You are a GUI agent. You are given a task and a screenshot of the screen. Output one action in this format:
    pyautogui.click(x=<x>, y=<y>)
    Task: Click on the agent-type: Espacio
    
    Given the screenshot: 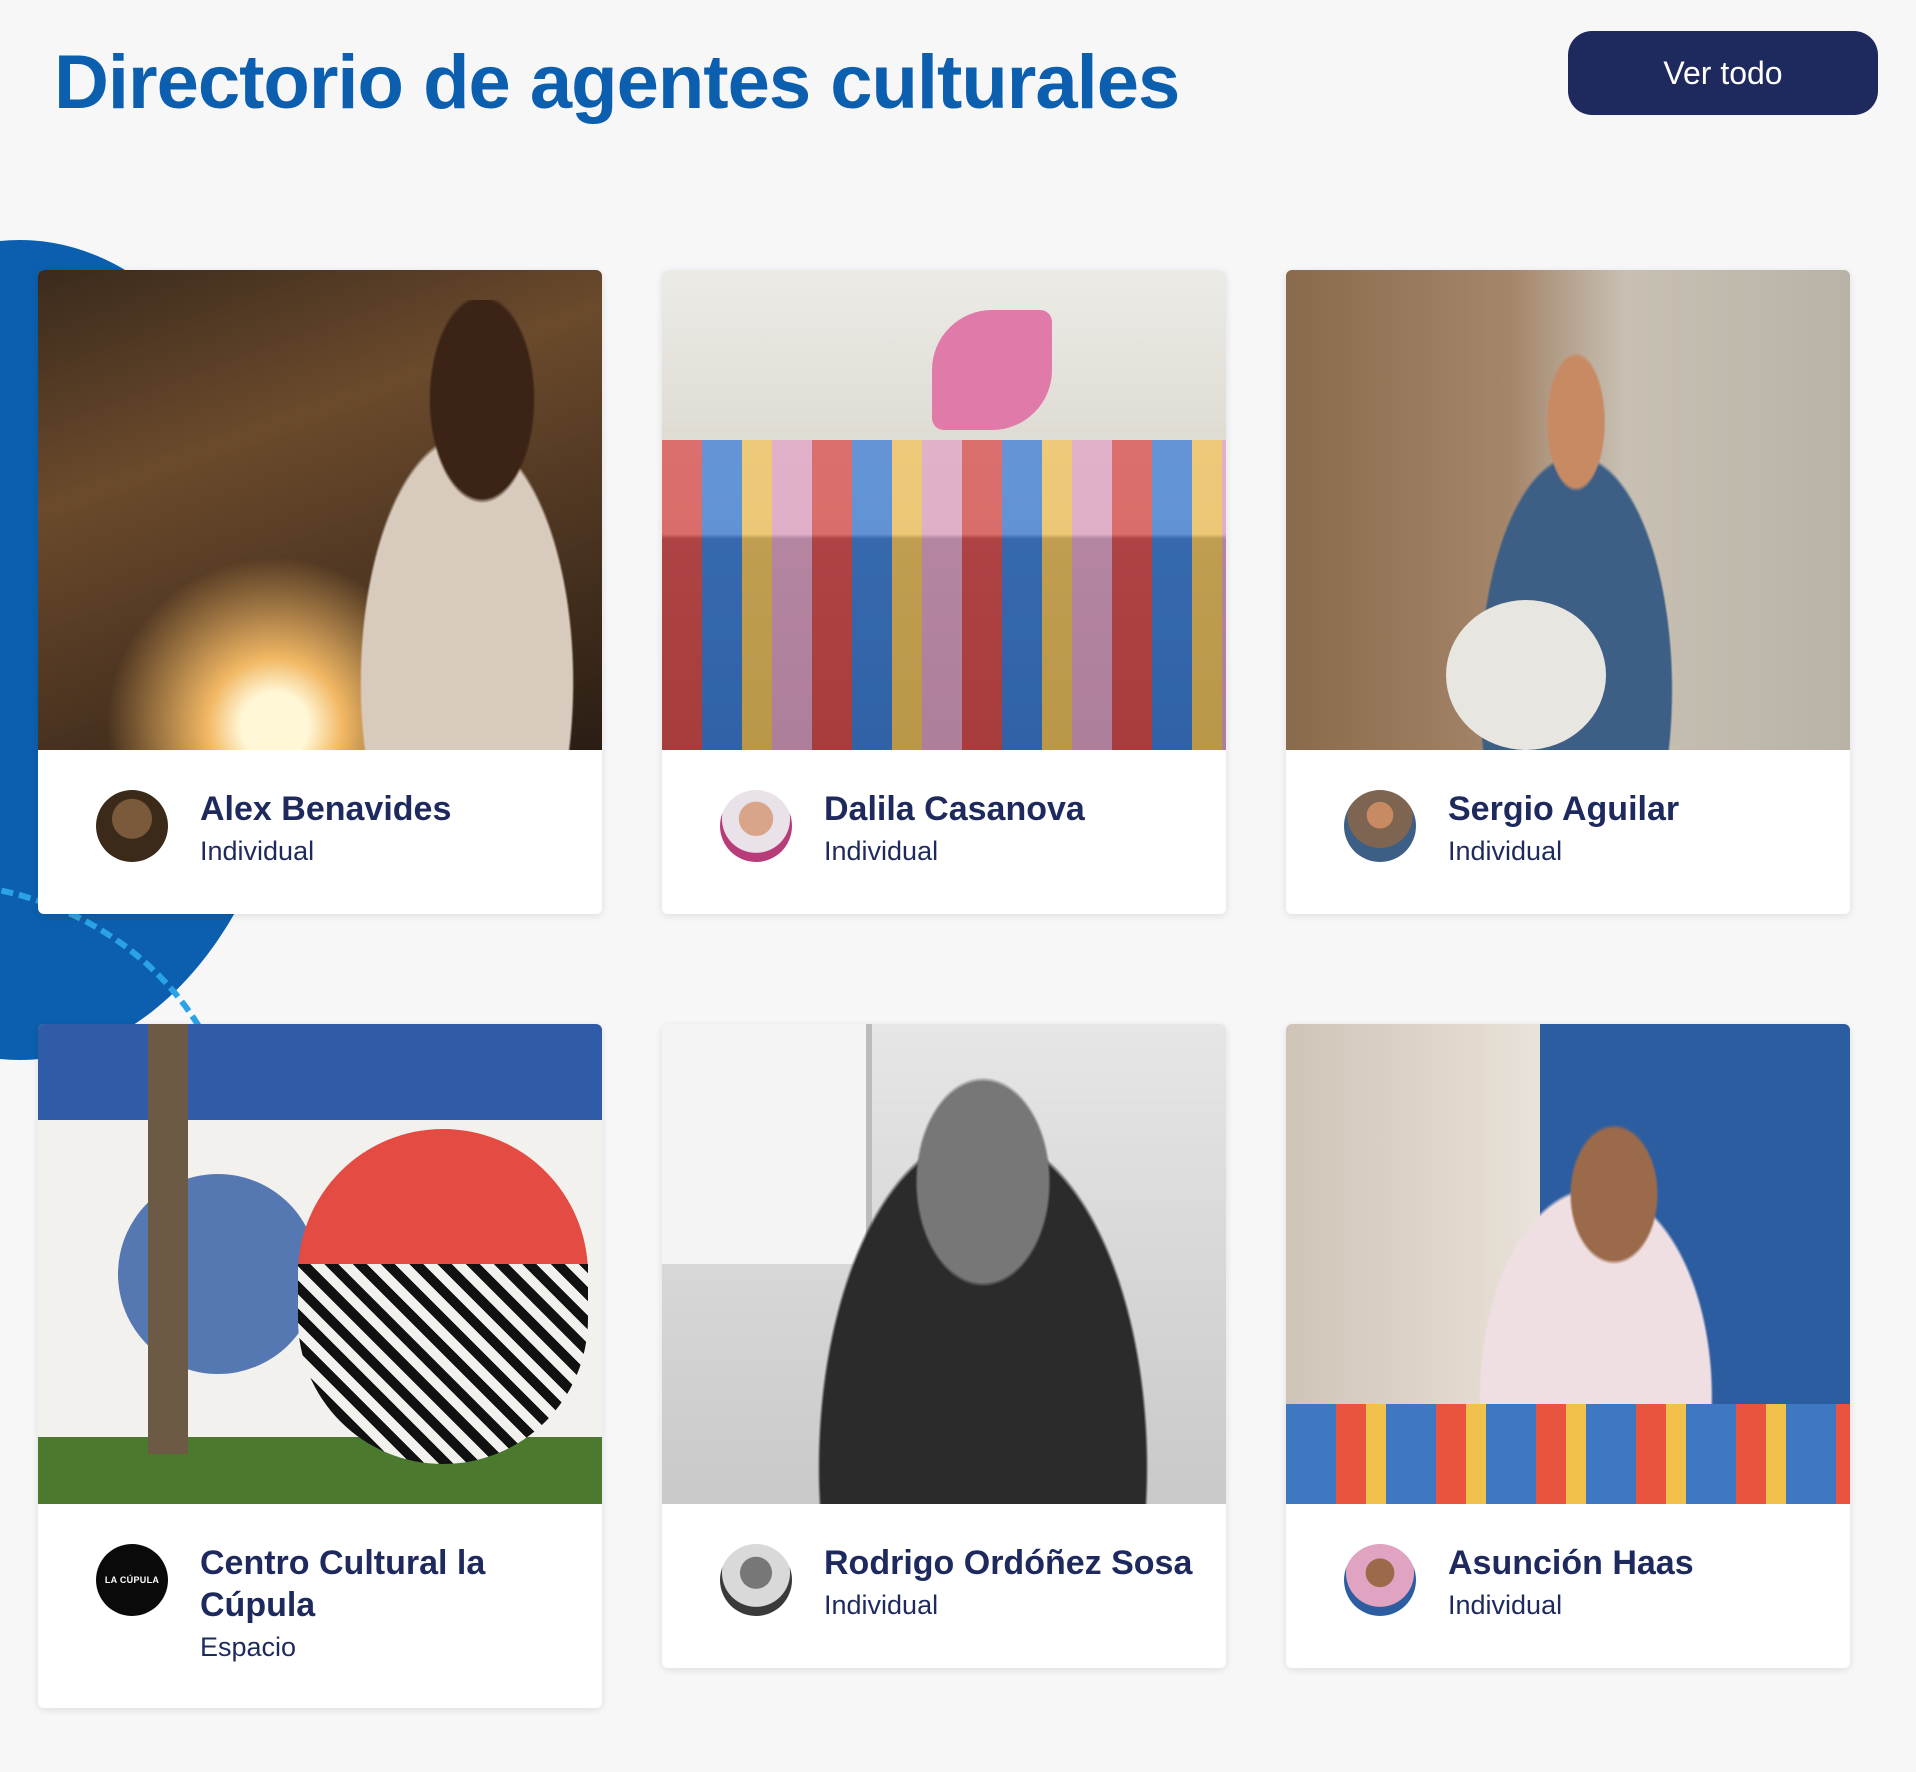 What is the action you would take?
    pyautogui.click(x=248, y=1647)
    